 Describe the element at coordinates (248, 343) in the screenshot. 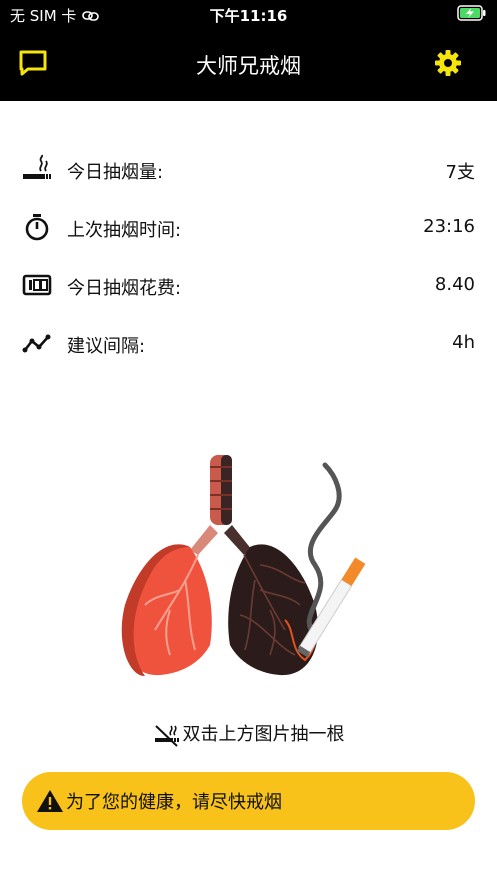

I see `stat-row-interval: 建议间隔: 4h` at that location.